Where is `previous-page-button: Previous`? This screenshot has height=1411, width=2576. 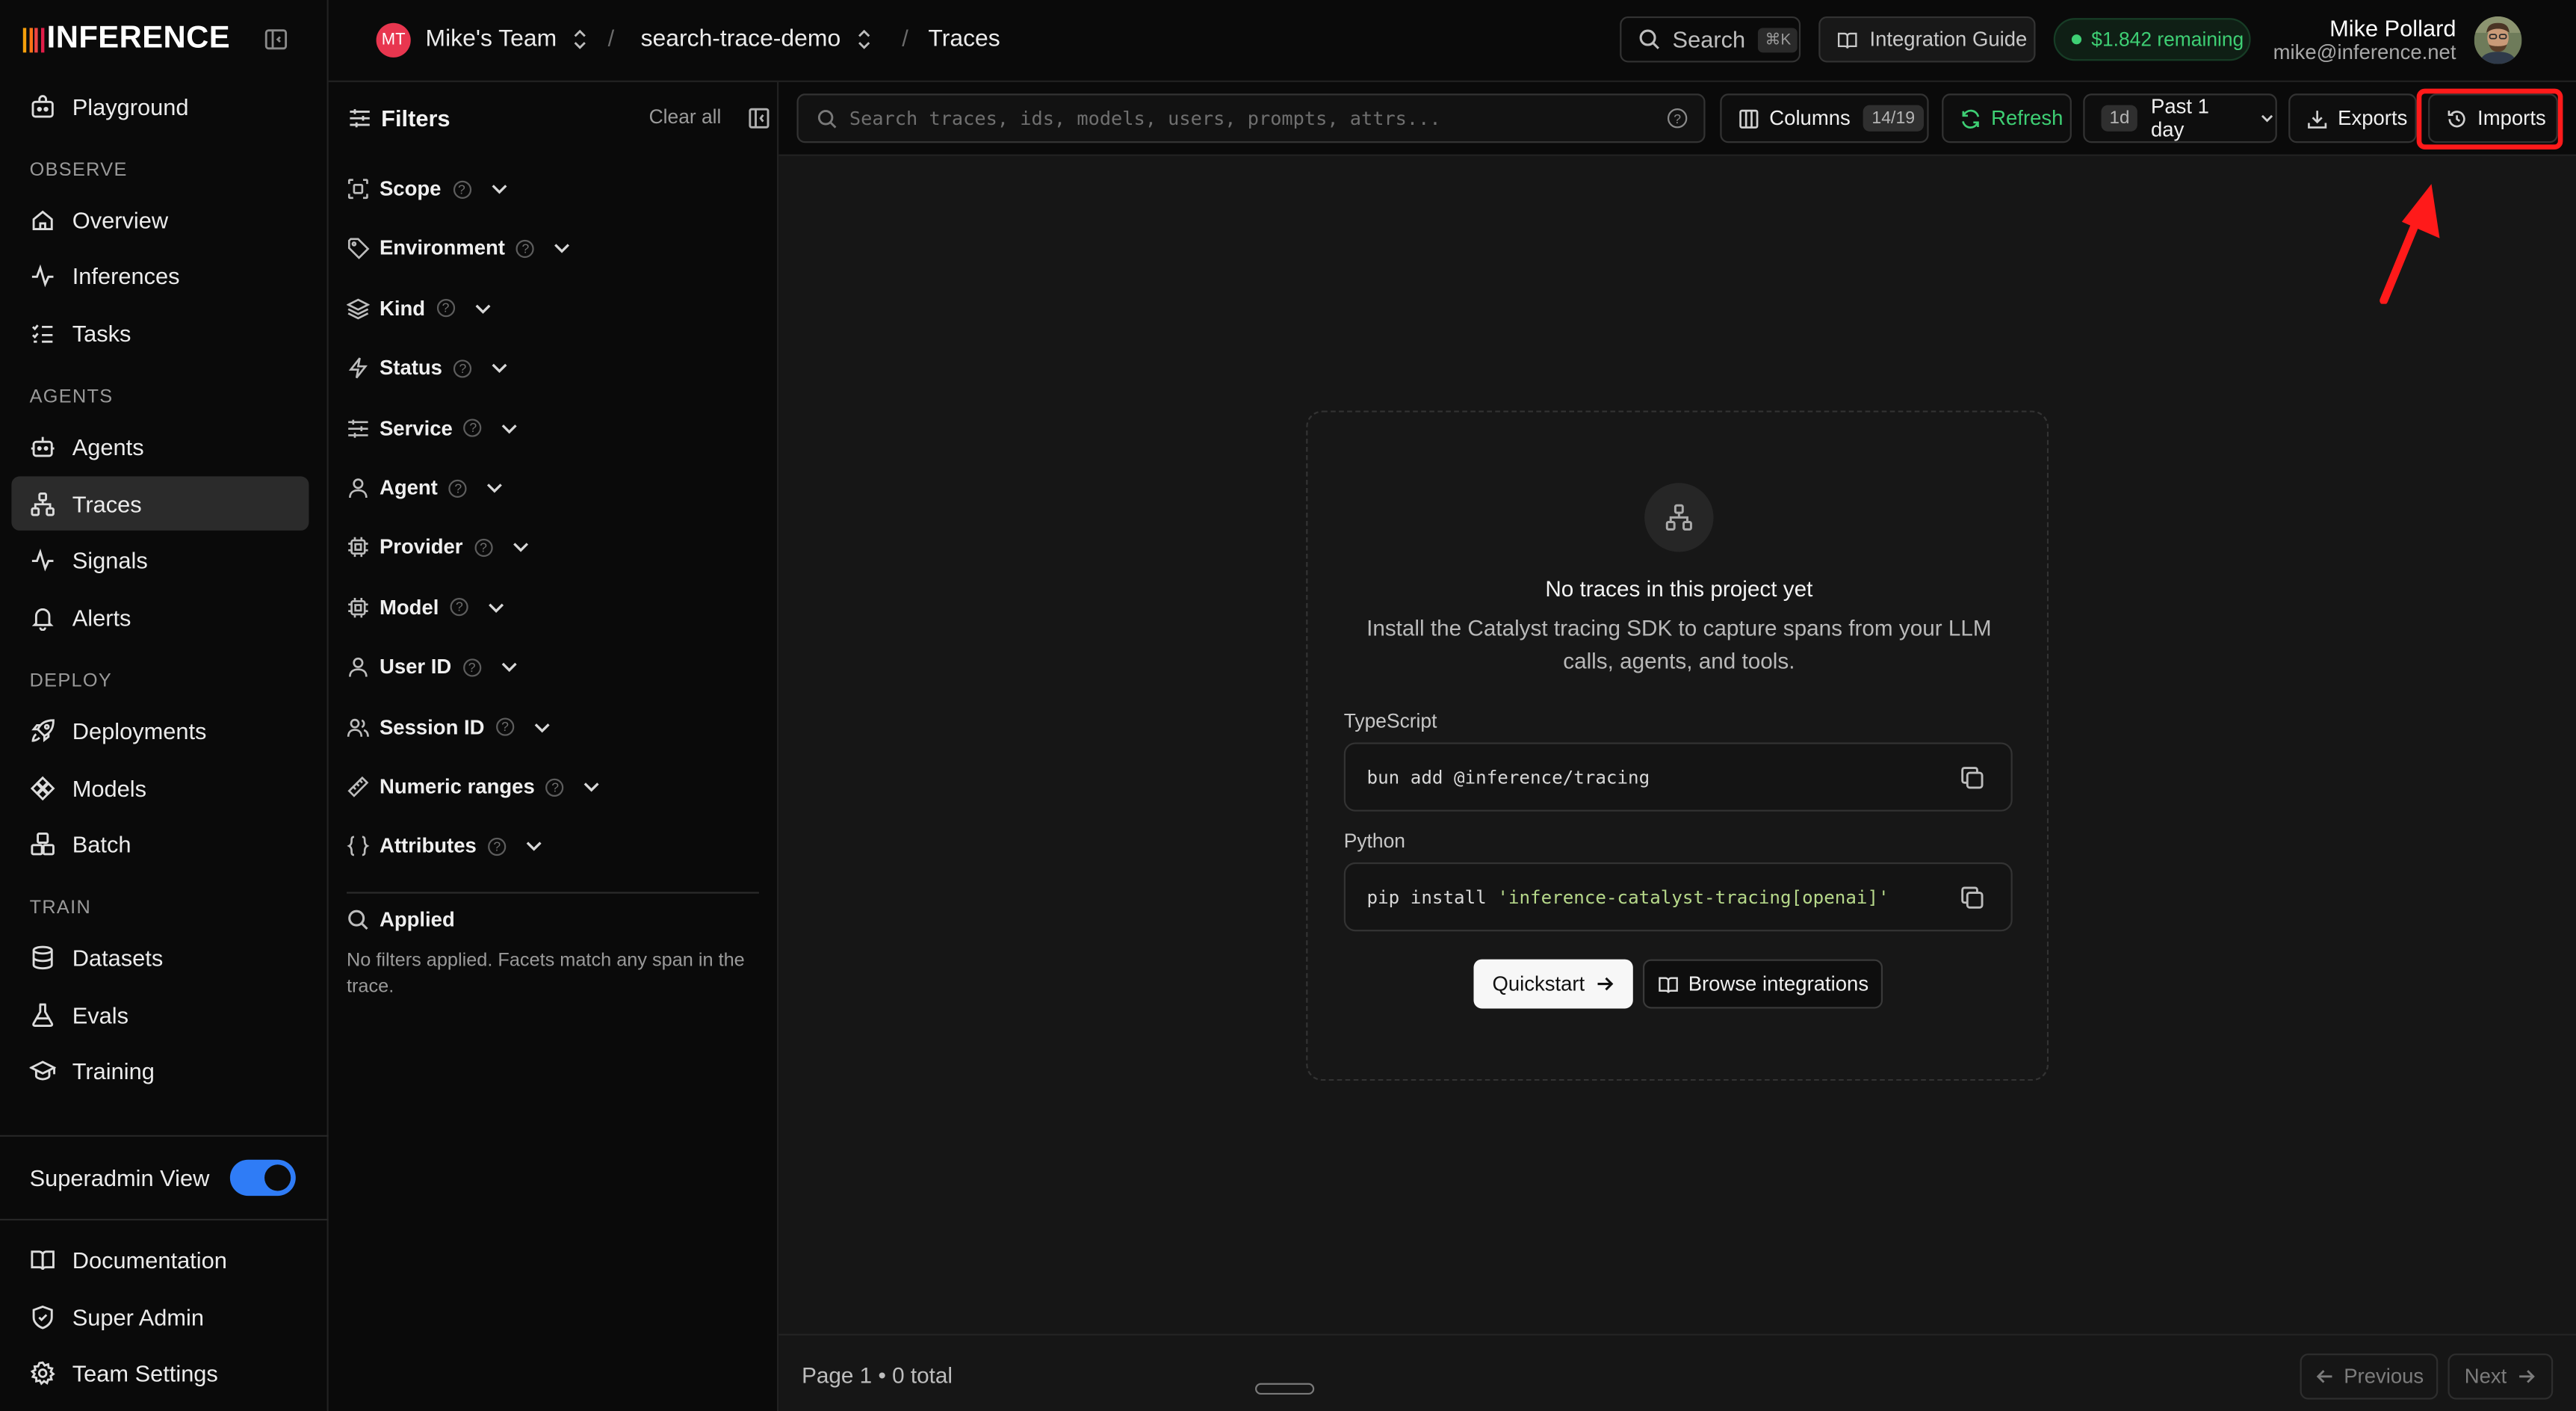
previous-page-button: Previous is located at coordinates (2369, 1376).